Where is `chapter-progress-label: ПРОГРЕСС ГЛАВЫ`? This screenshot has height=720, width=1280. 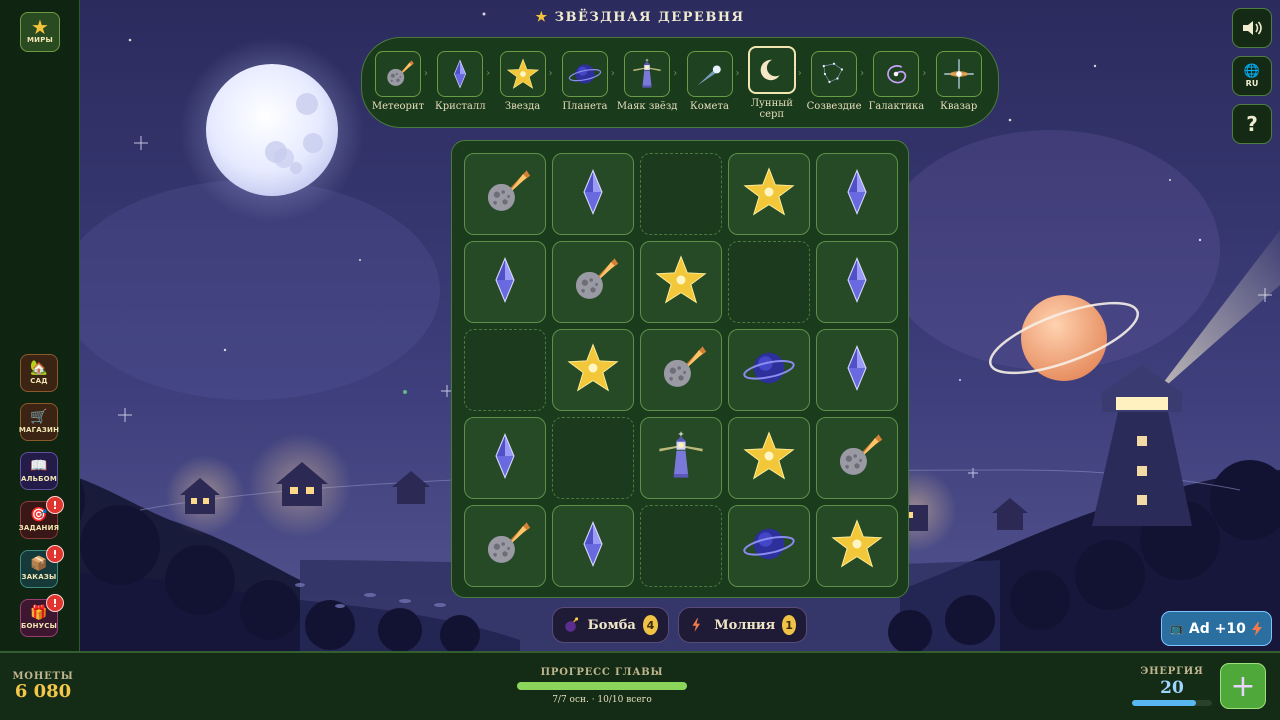
chapter-progress-label: ПРОГРЕСС ГЛАВЫ is located at coordinates (602, 672).